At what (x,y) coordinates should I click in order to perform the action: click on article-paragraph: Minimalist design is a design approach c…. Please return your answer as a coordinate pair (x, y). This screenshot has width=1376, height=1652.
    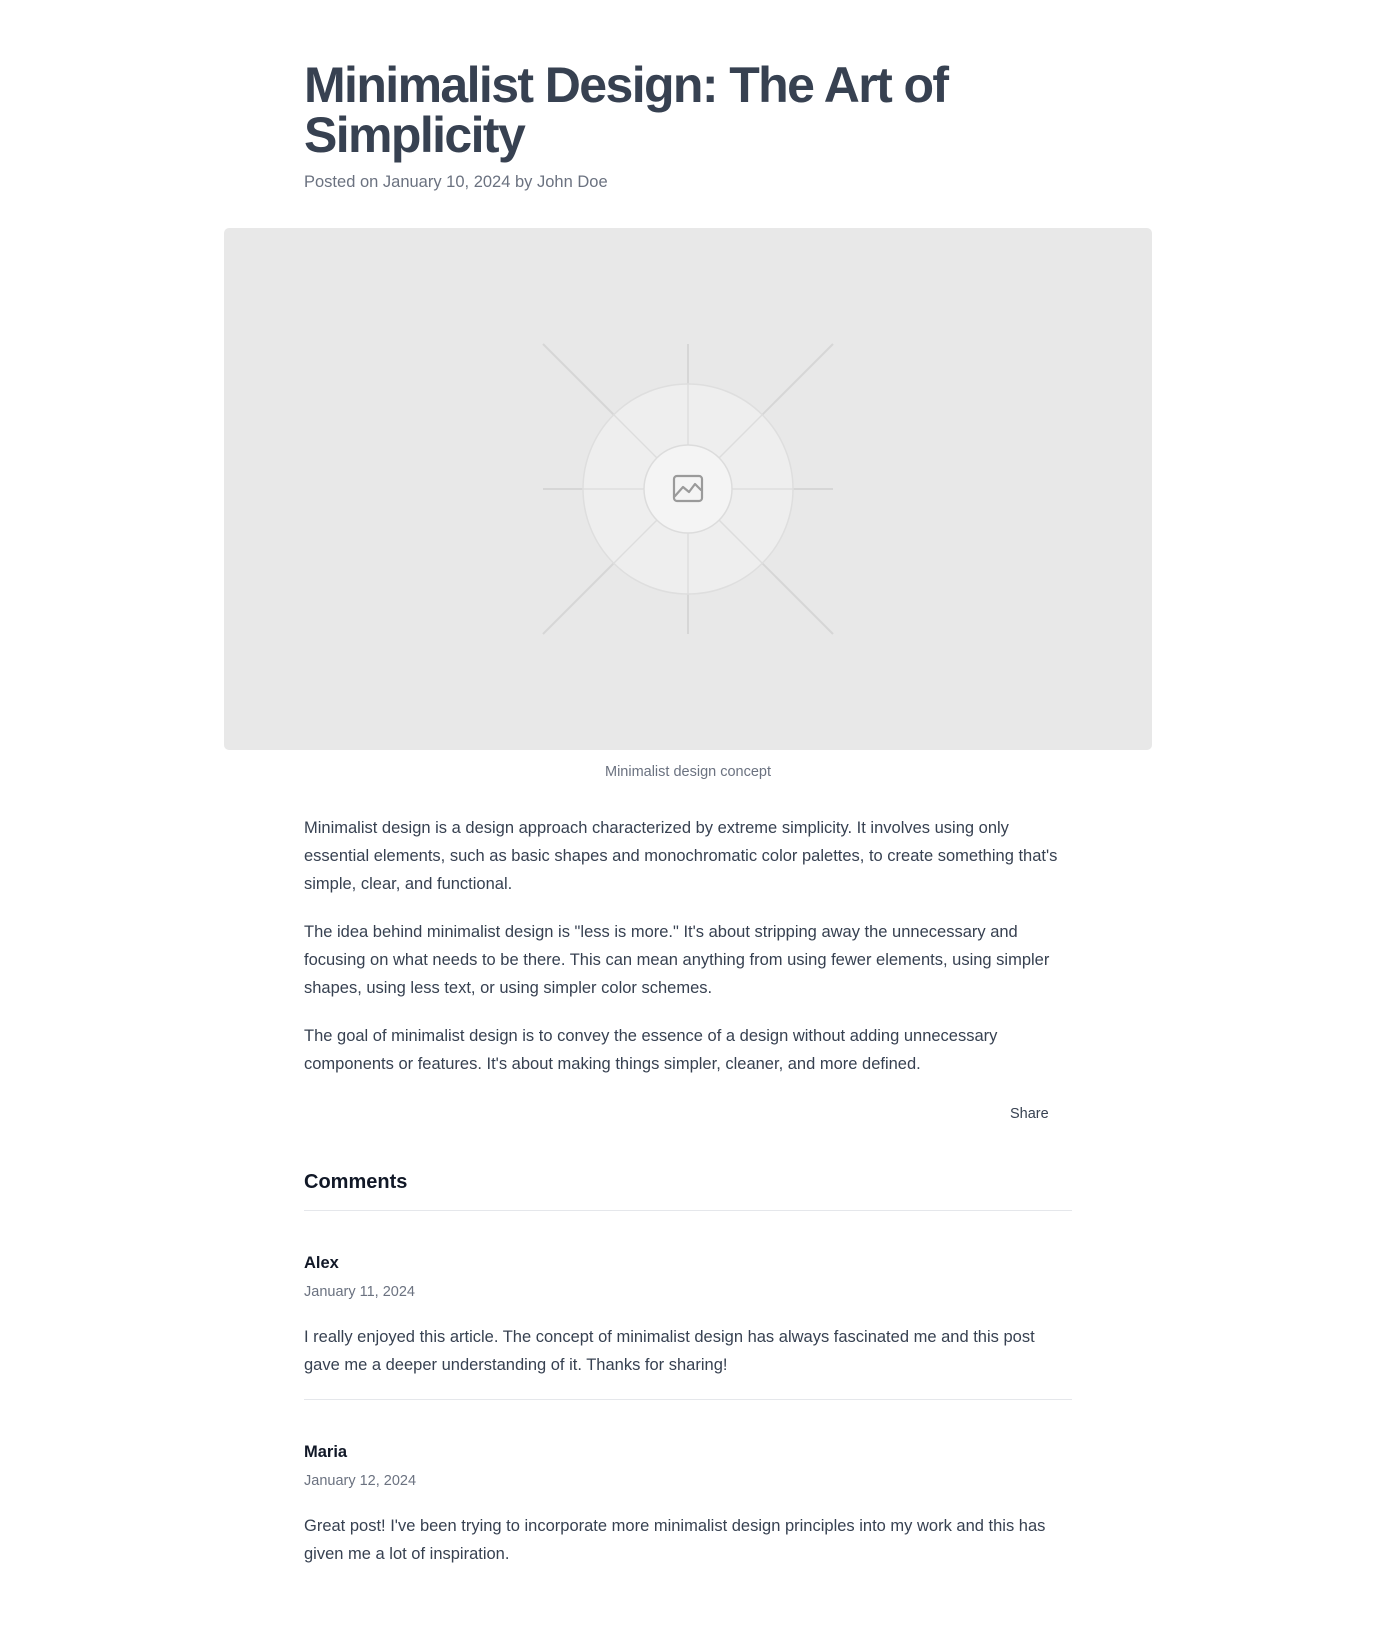
    Looking at the image, I should click on (681, 856).